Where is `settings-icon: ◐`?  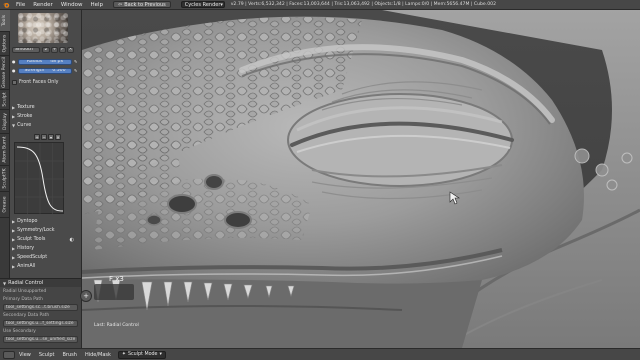
settings-icon: ◐ is located at coordinates (72, 240).